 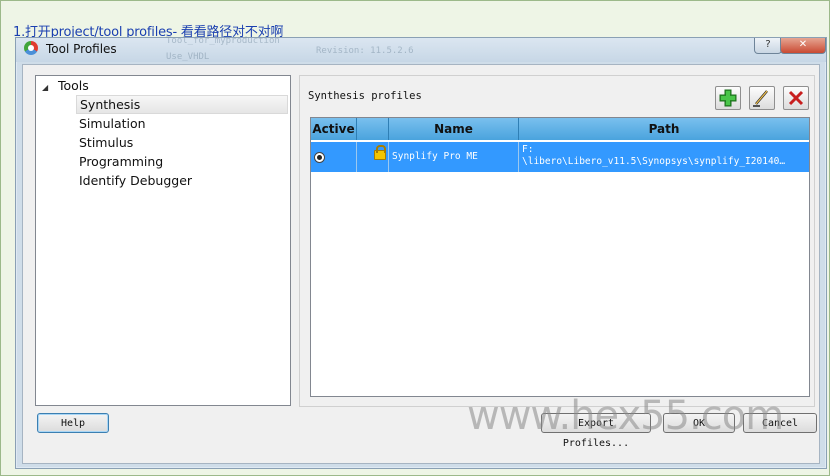 I want to click on pencil-icon, so click(x=760, y=98).